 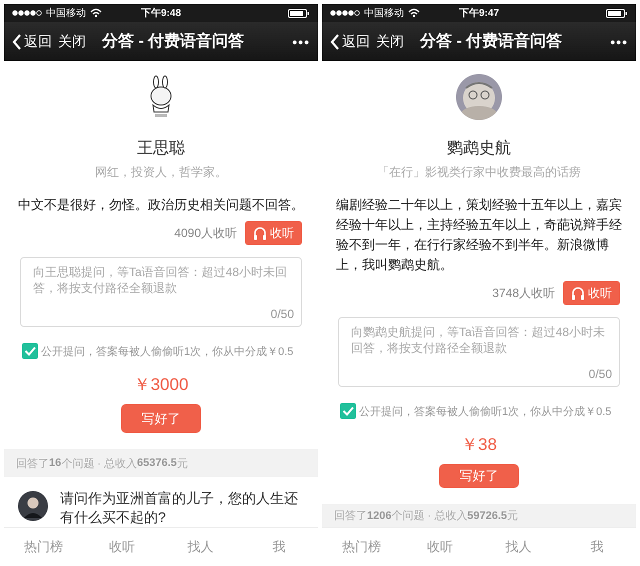 What do you see at coordinates (479, 235) in the screenshot?
I see `profile-bio: 编剧经验二十年以上，策划经验十五年以上，嘉宾经验十年以上，主持经验五年以上，奇葩说辩手经验不到一年，在行行家经验不到半年。新浪微博上，我叫鹦鹉史航。` at bounding box center [479, 235].